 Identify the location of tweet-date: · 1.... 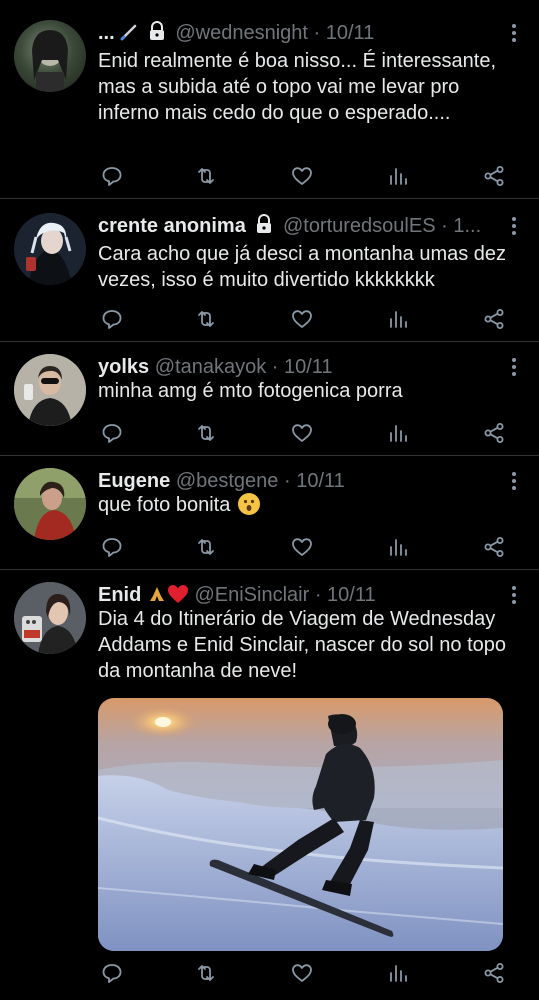
(461, 226).